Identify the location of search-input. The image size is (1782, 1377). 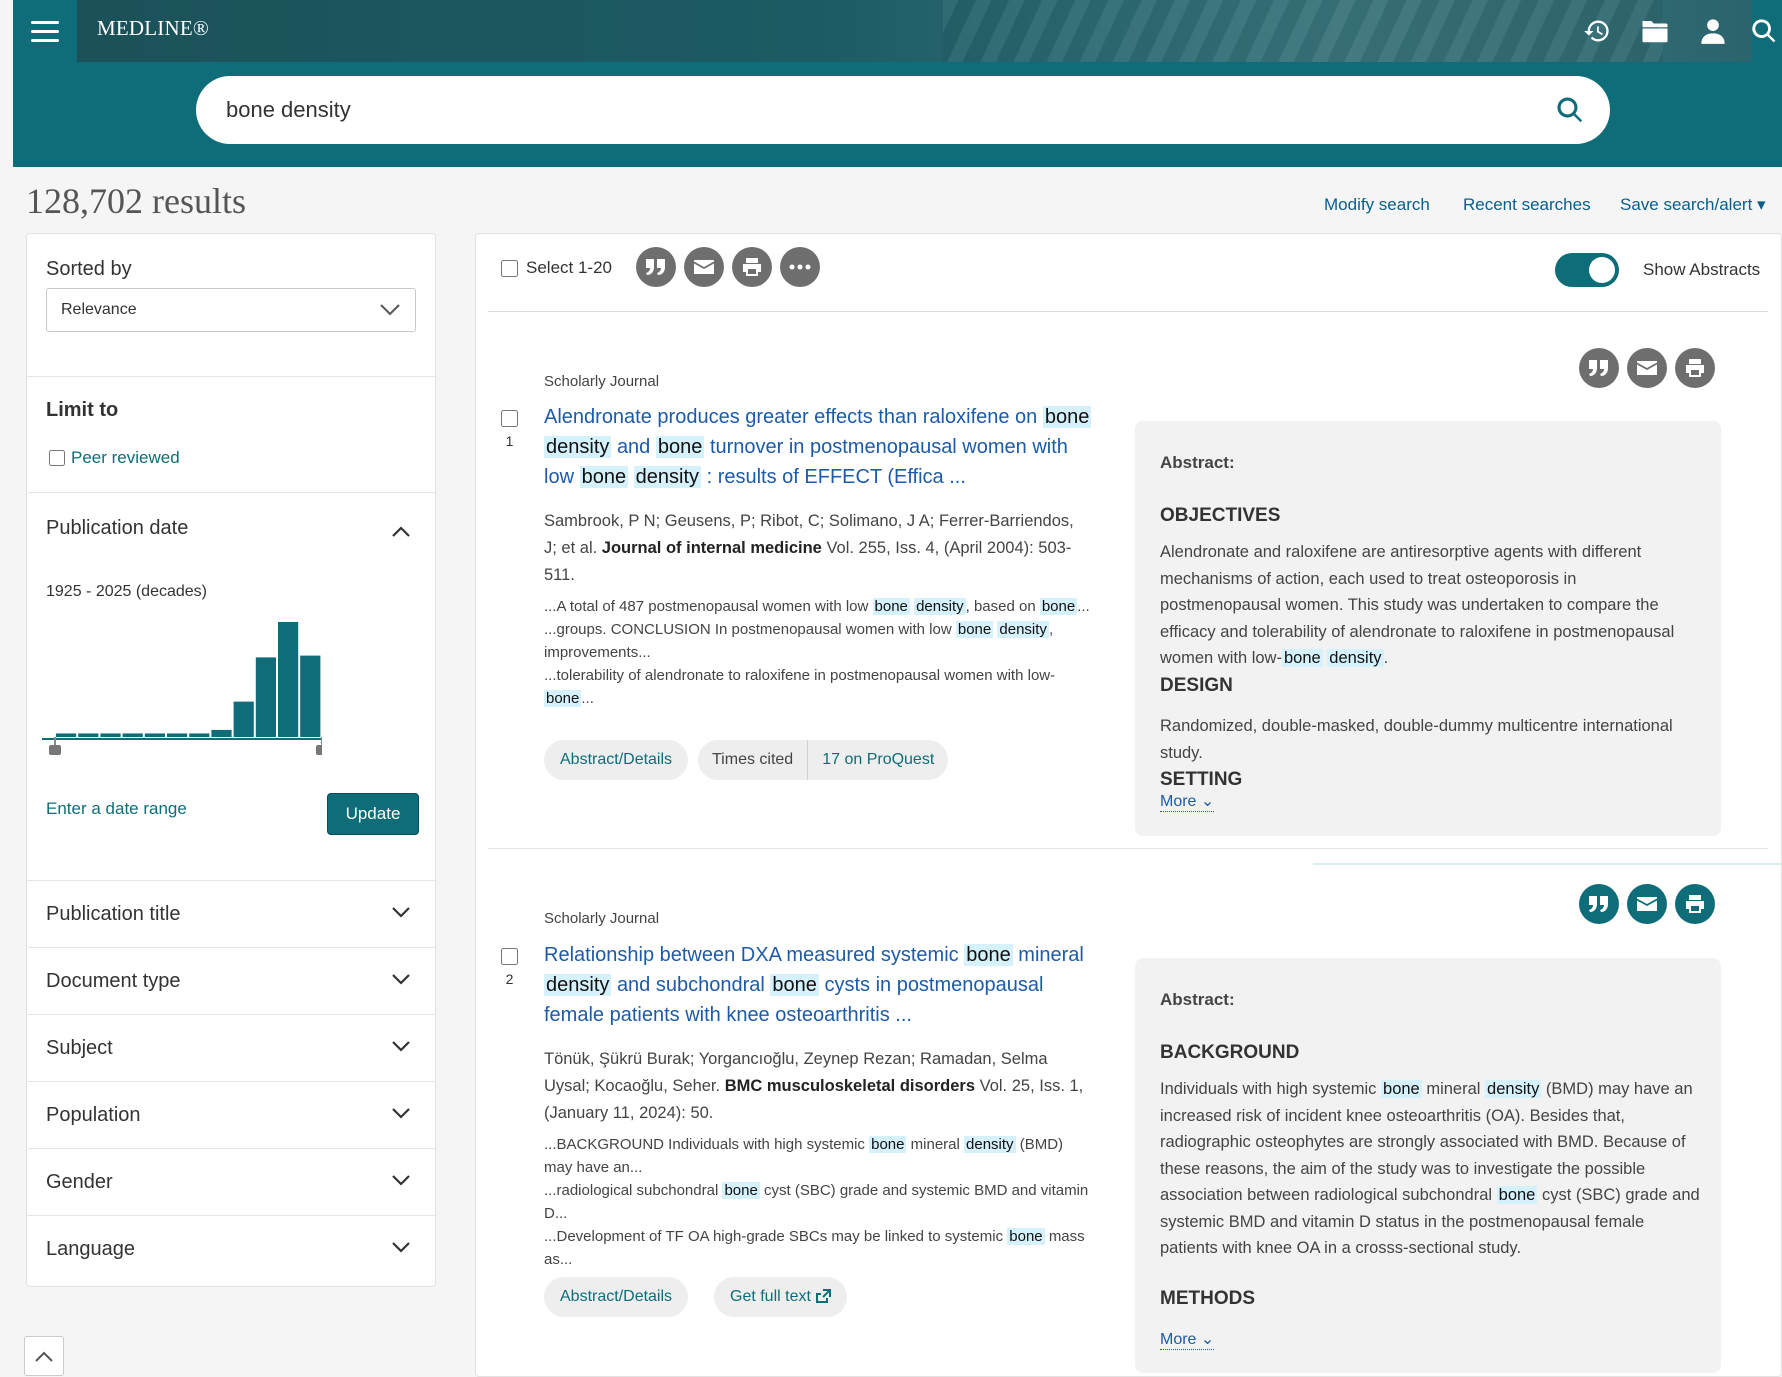
(866, 110).